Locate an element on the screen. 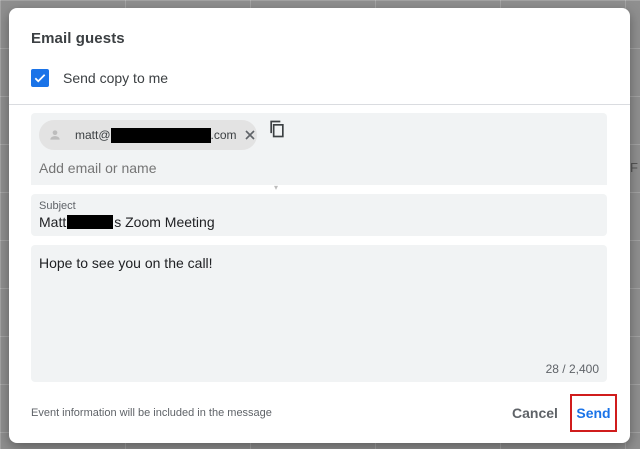 The height and width of the screenshot is (449, 640). recipient-email: matt@ .com is located at coordinates (156, 135).